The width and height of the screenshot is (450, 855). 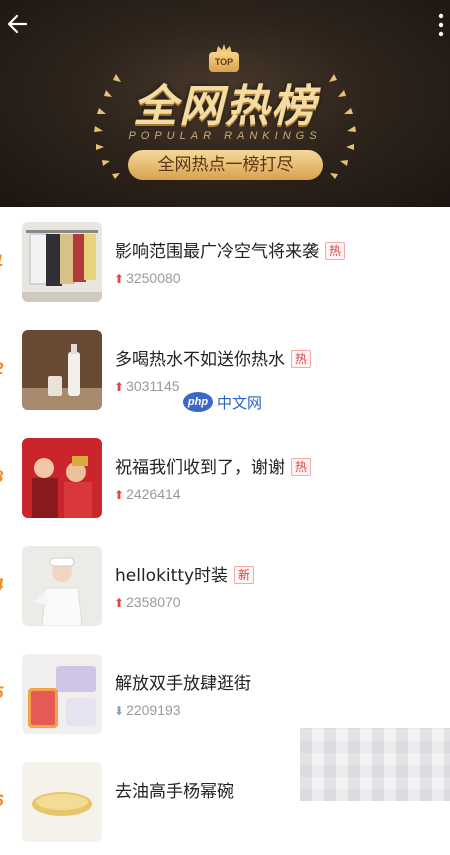 What do you see at coordinates (147, 710) in the screenshot?
I see `heat-count: ⬇ 2209193` at bounding box center [147, 710].